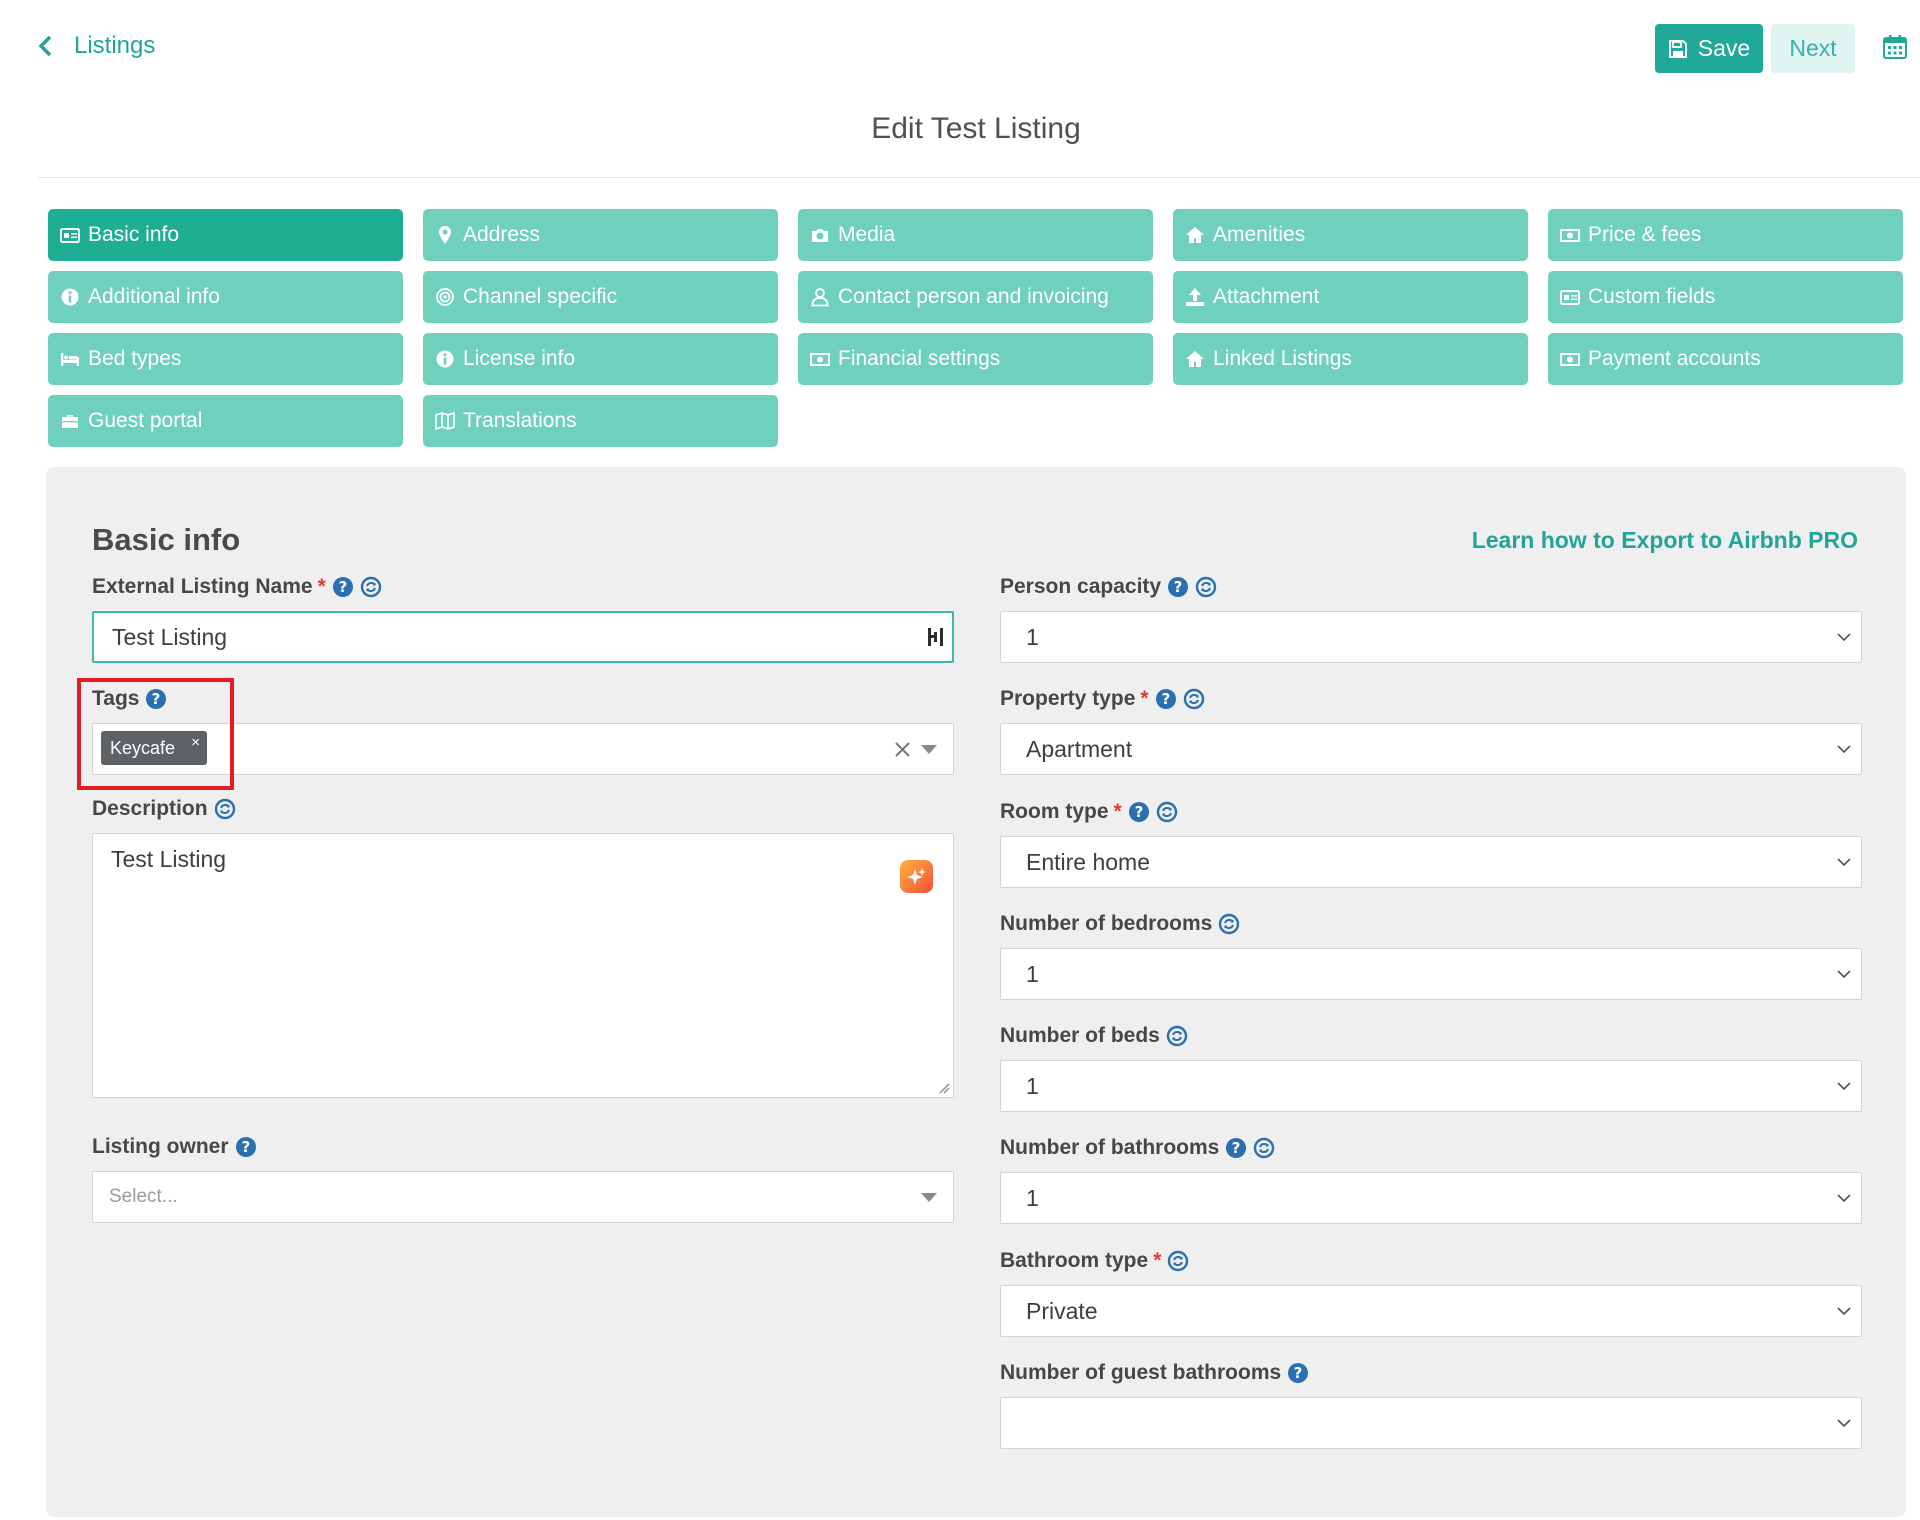  Describe the element at coordinates (979, 177) in the screenshot. I see `title-divider` at that location.